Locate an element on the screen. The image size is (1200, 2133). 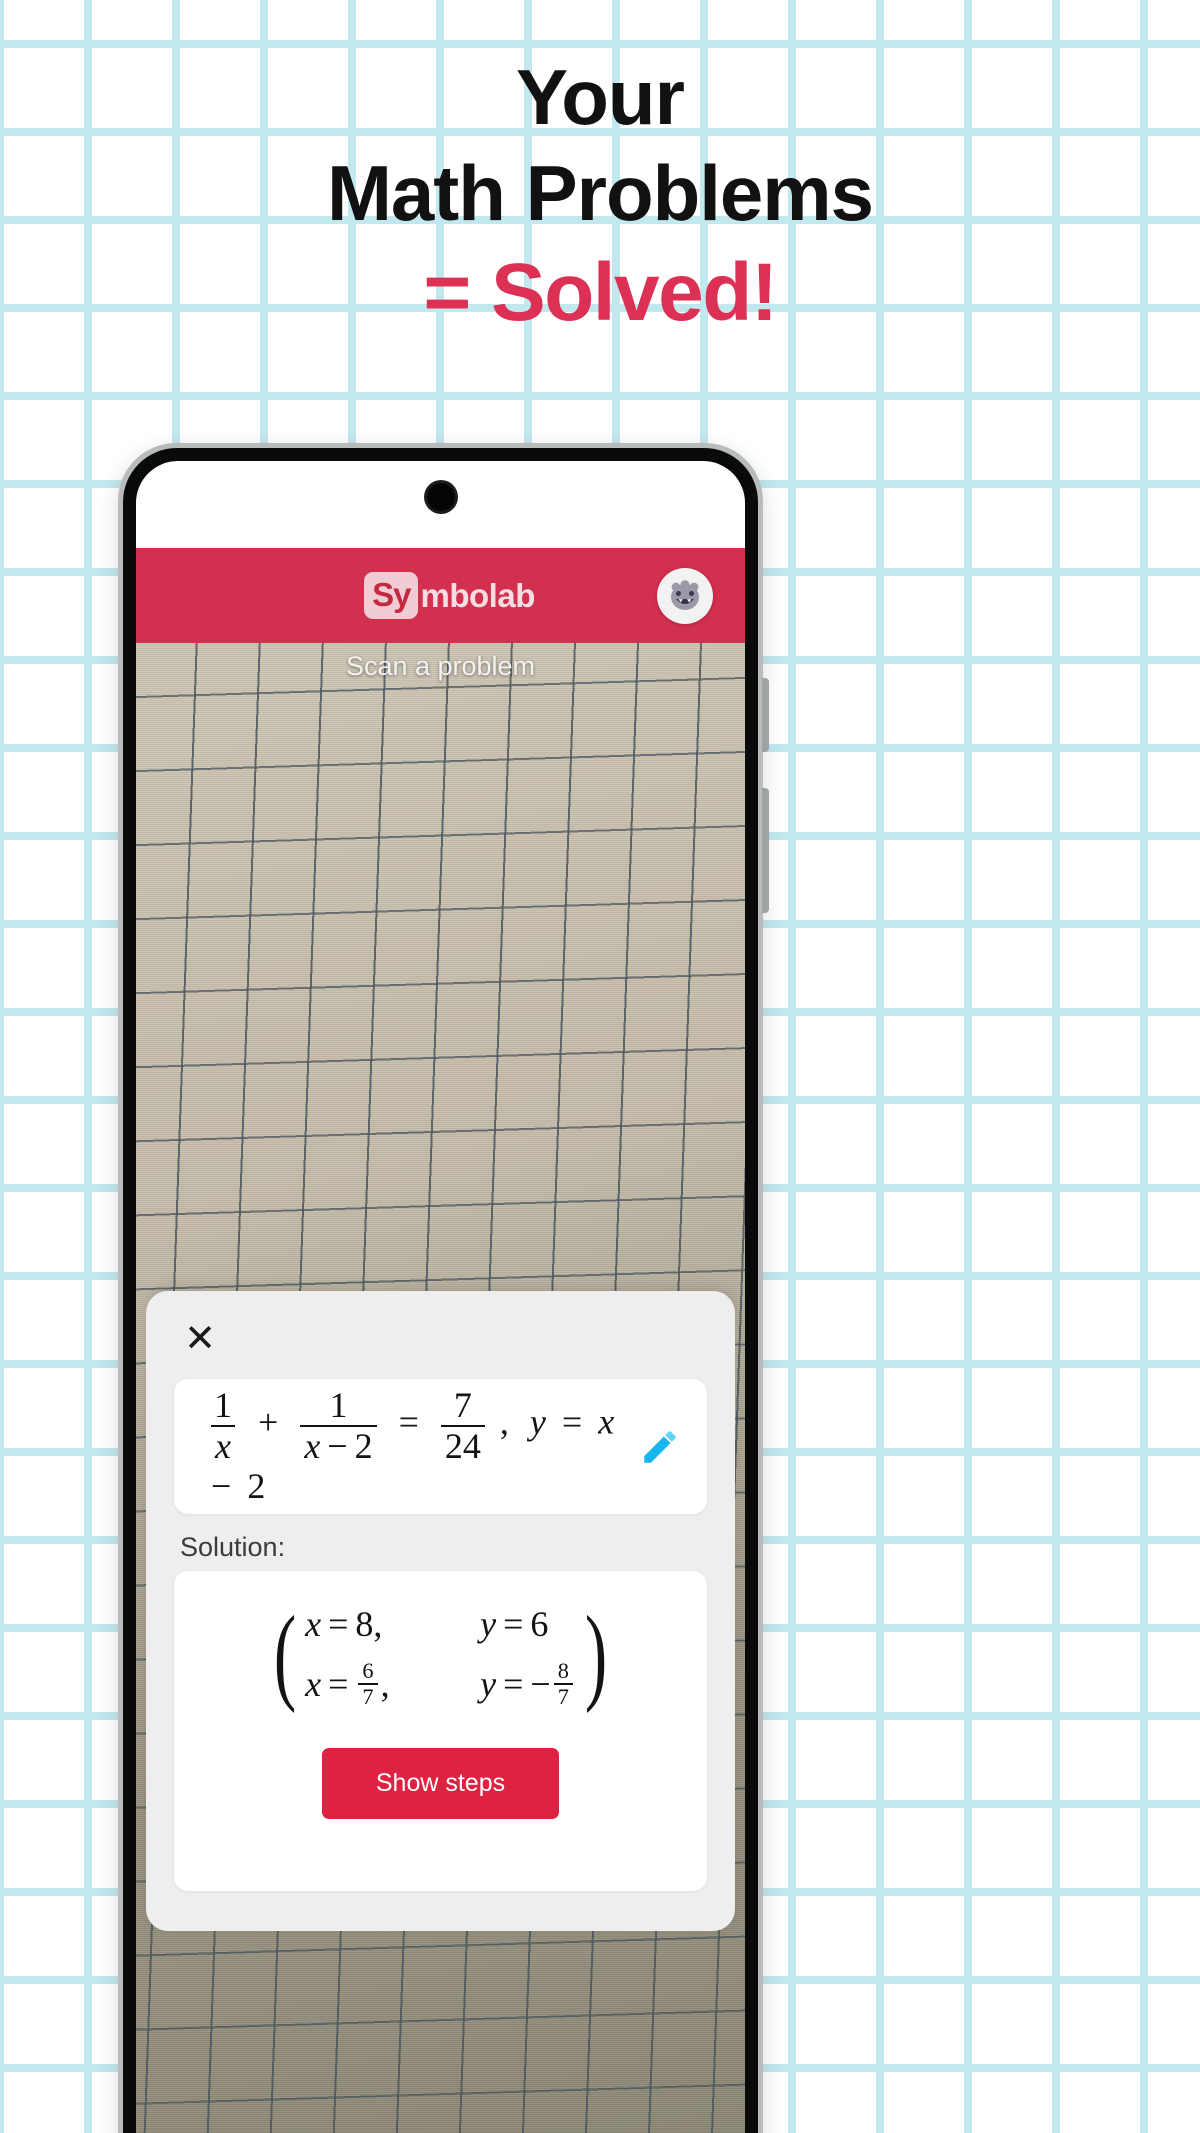
row2-y-fraction: 8 7 is located at coordinates (563, 1683).